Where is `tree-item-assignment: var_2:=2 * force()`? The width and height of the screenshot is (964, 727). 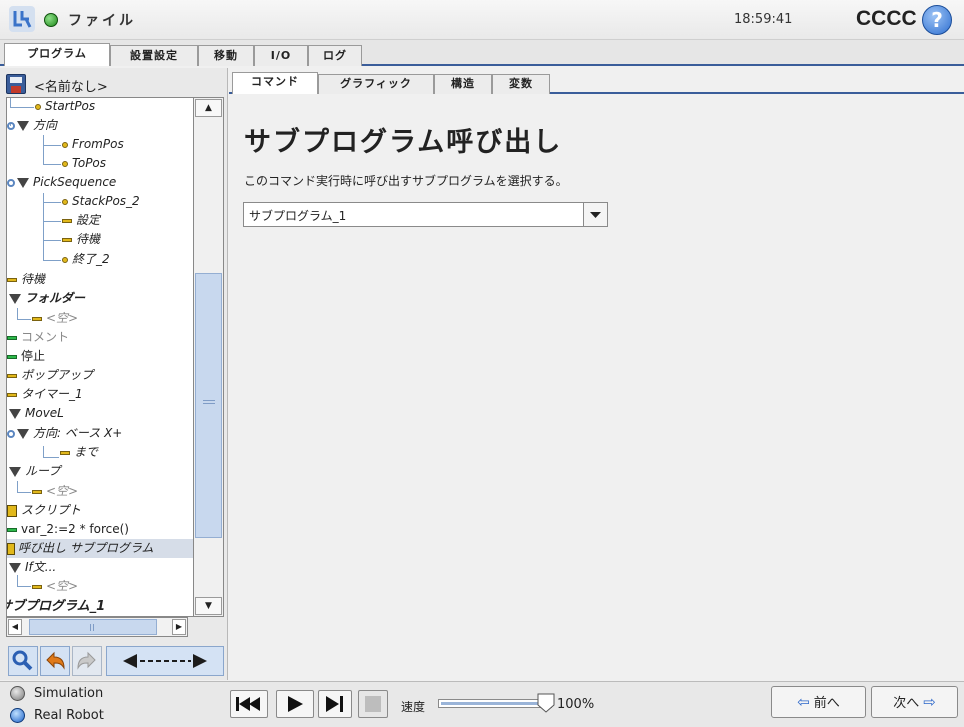
tree-item-assignment: var_2:=2 * force() is located at coordinates (68, 529).